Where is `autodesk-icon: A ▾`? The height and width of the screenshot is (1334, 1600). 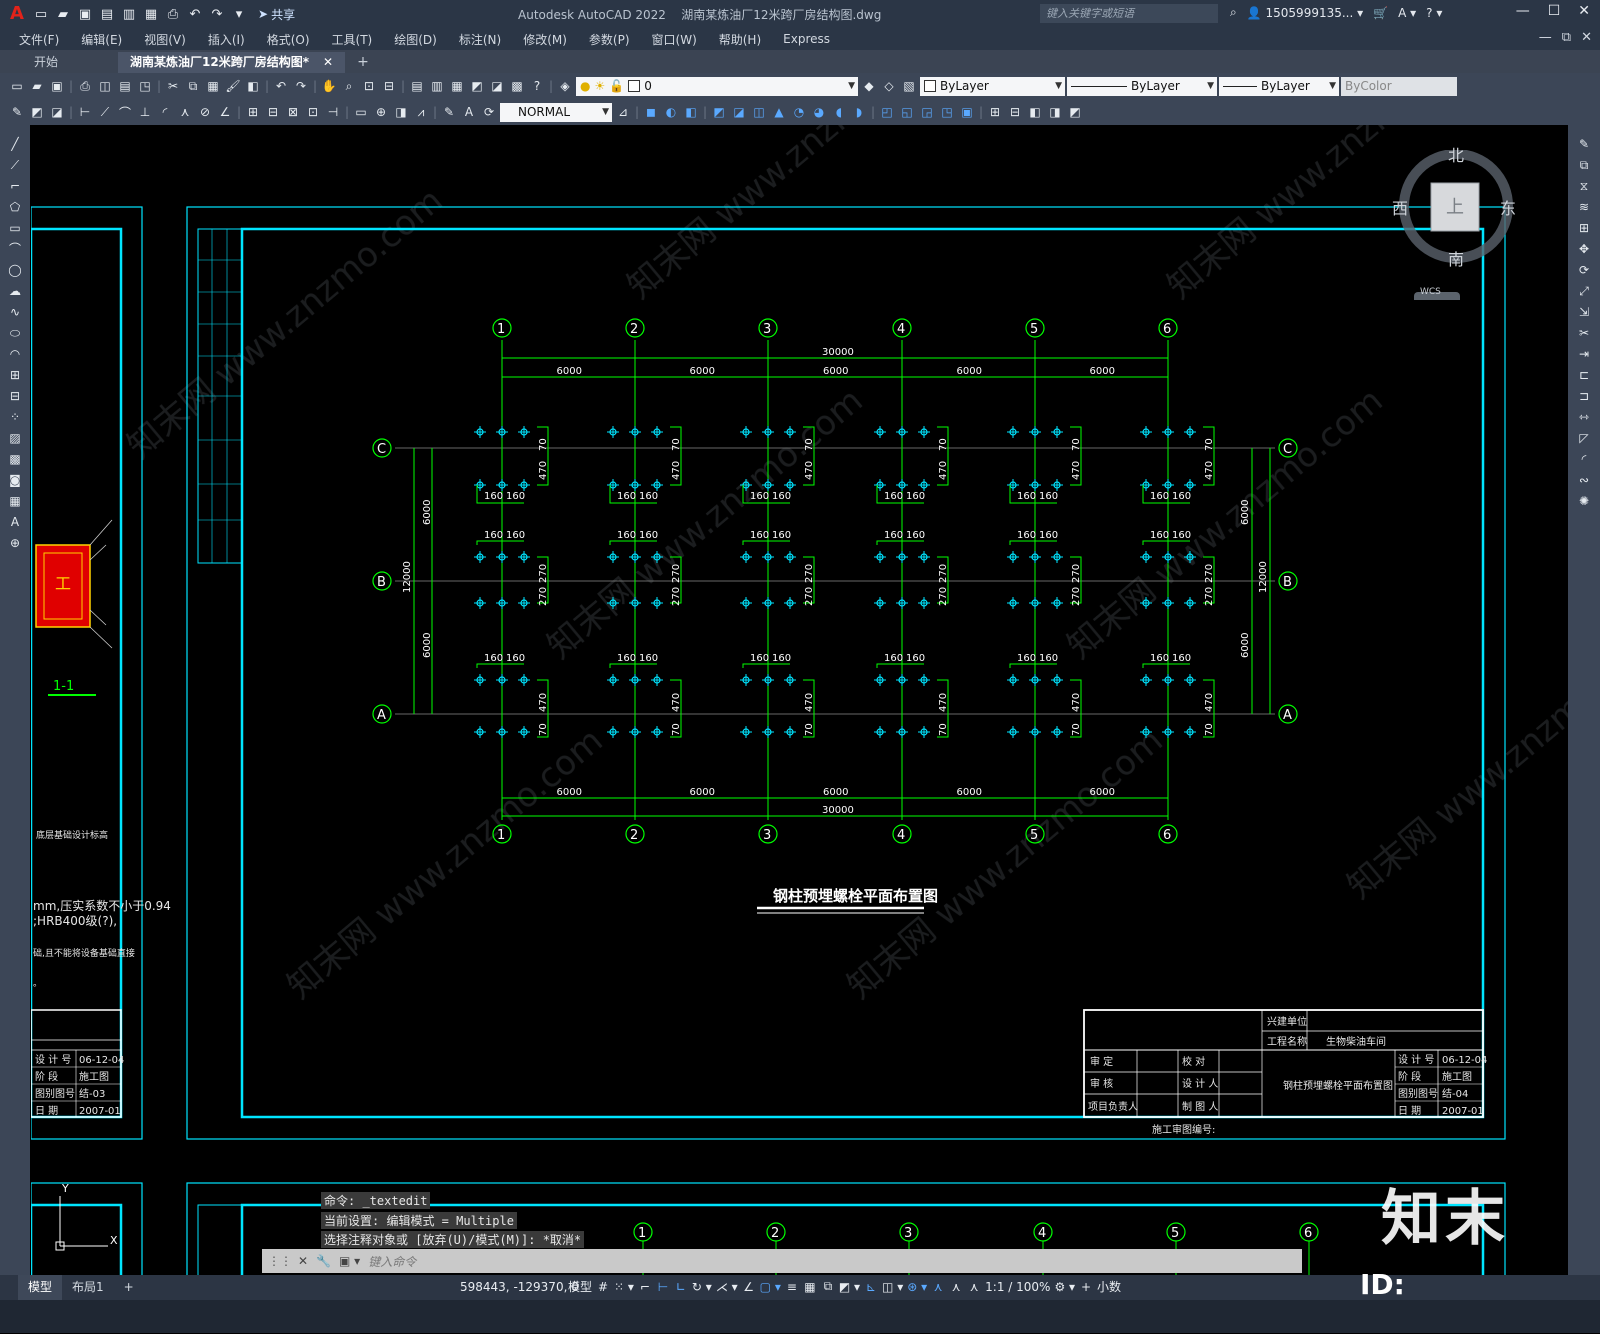 autodesk-icon: A ▾ is located at coordinates (1407, 13).